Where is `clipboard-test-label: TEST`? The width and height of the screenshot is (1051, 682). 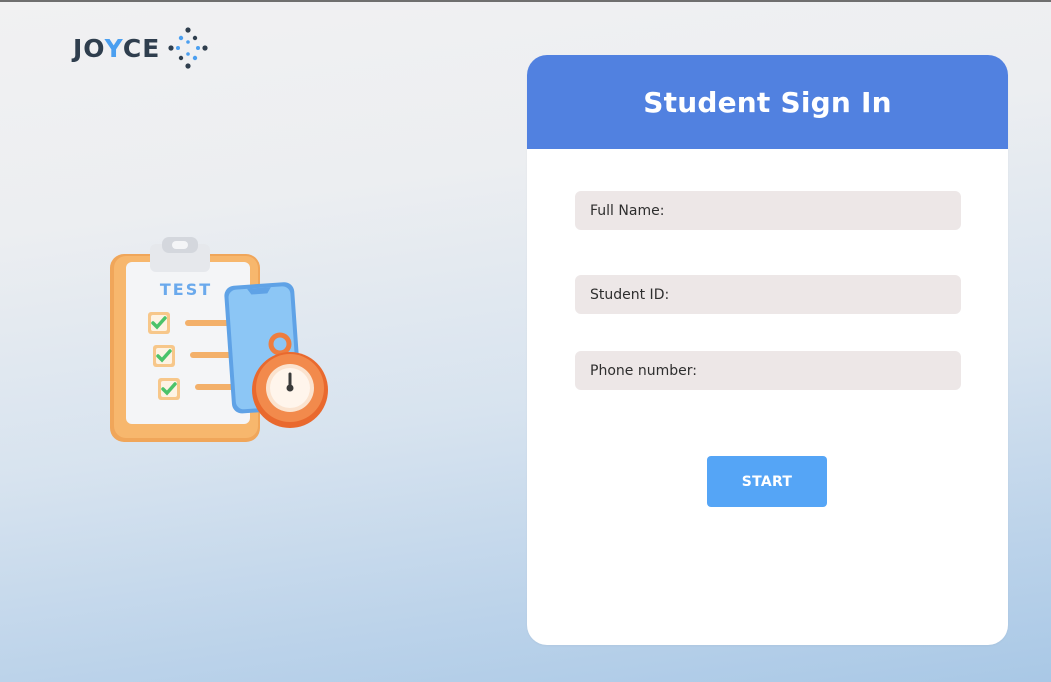
clipboard-test-label: TEST is located at coordinates (186, 289).